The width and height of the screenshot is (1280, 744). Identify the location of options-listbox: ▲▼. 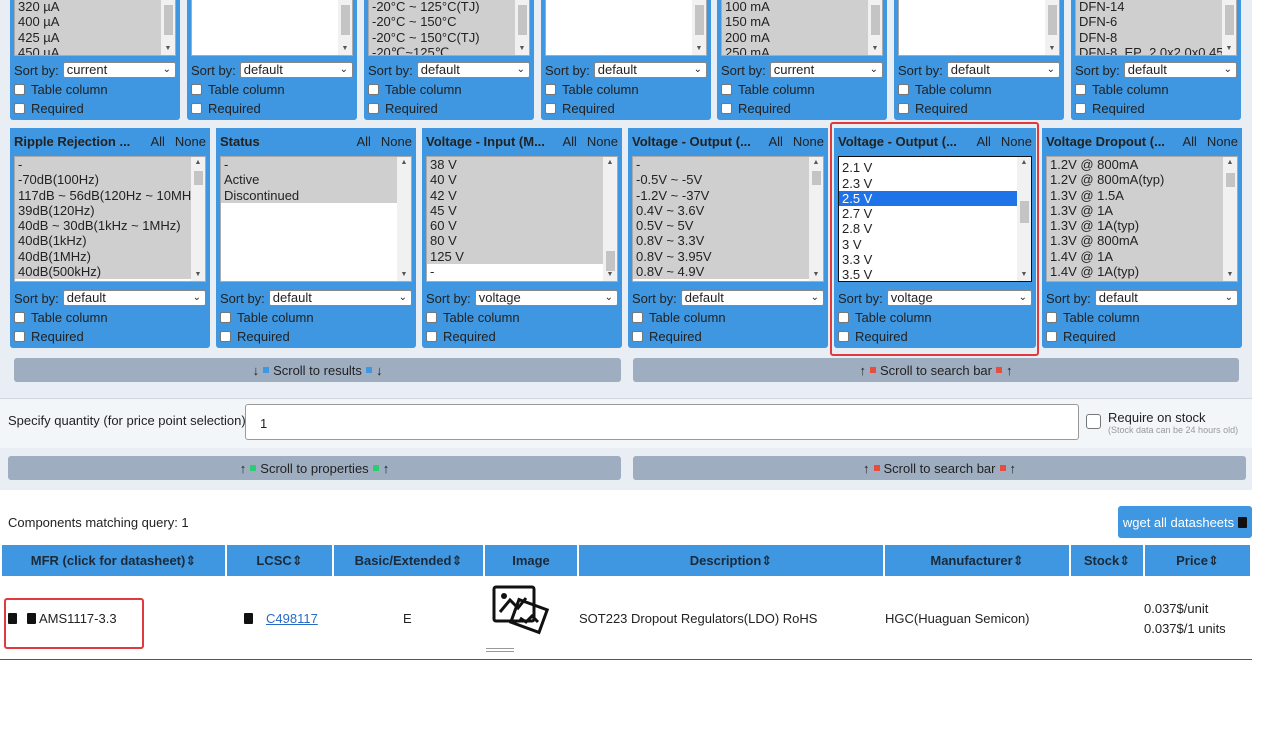
(272, 28).